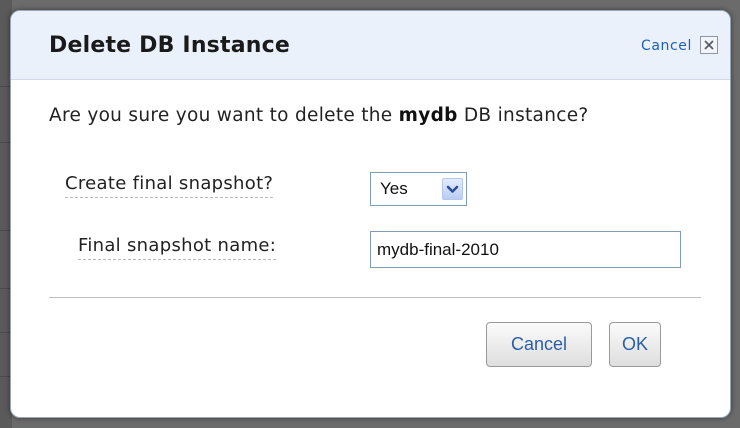  What do you see at coordinates (539, 344) in the screenshot?
I see `cancel-button: Cancel` at bounding box center [539, 344].